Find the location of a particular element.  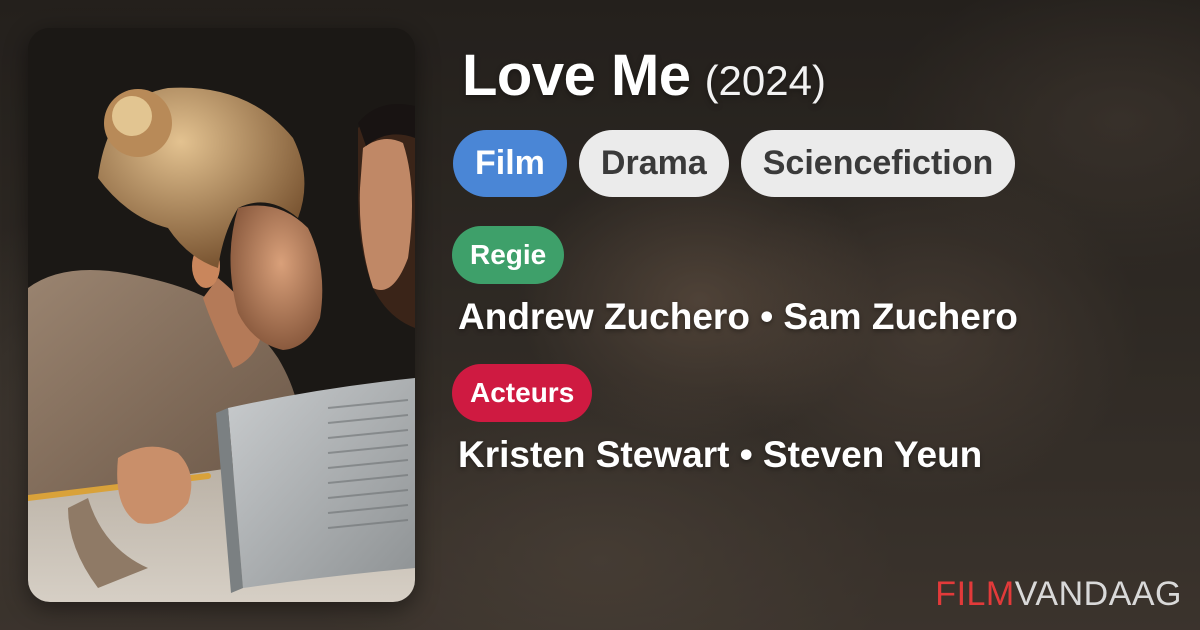

brand-logo: FILMVANDAAG is located at coordinates (1058, 594).